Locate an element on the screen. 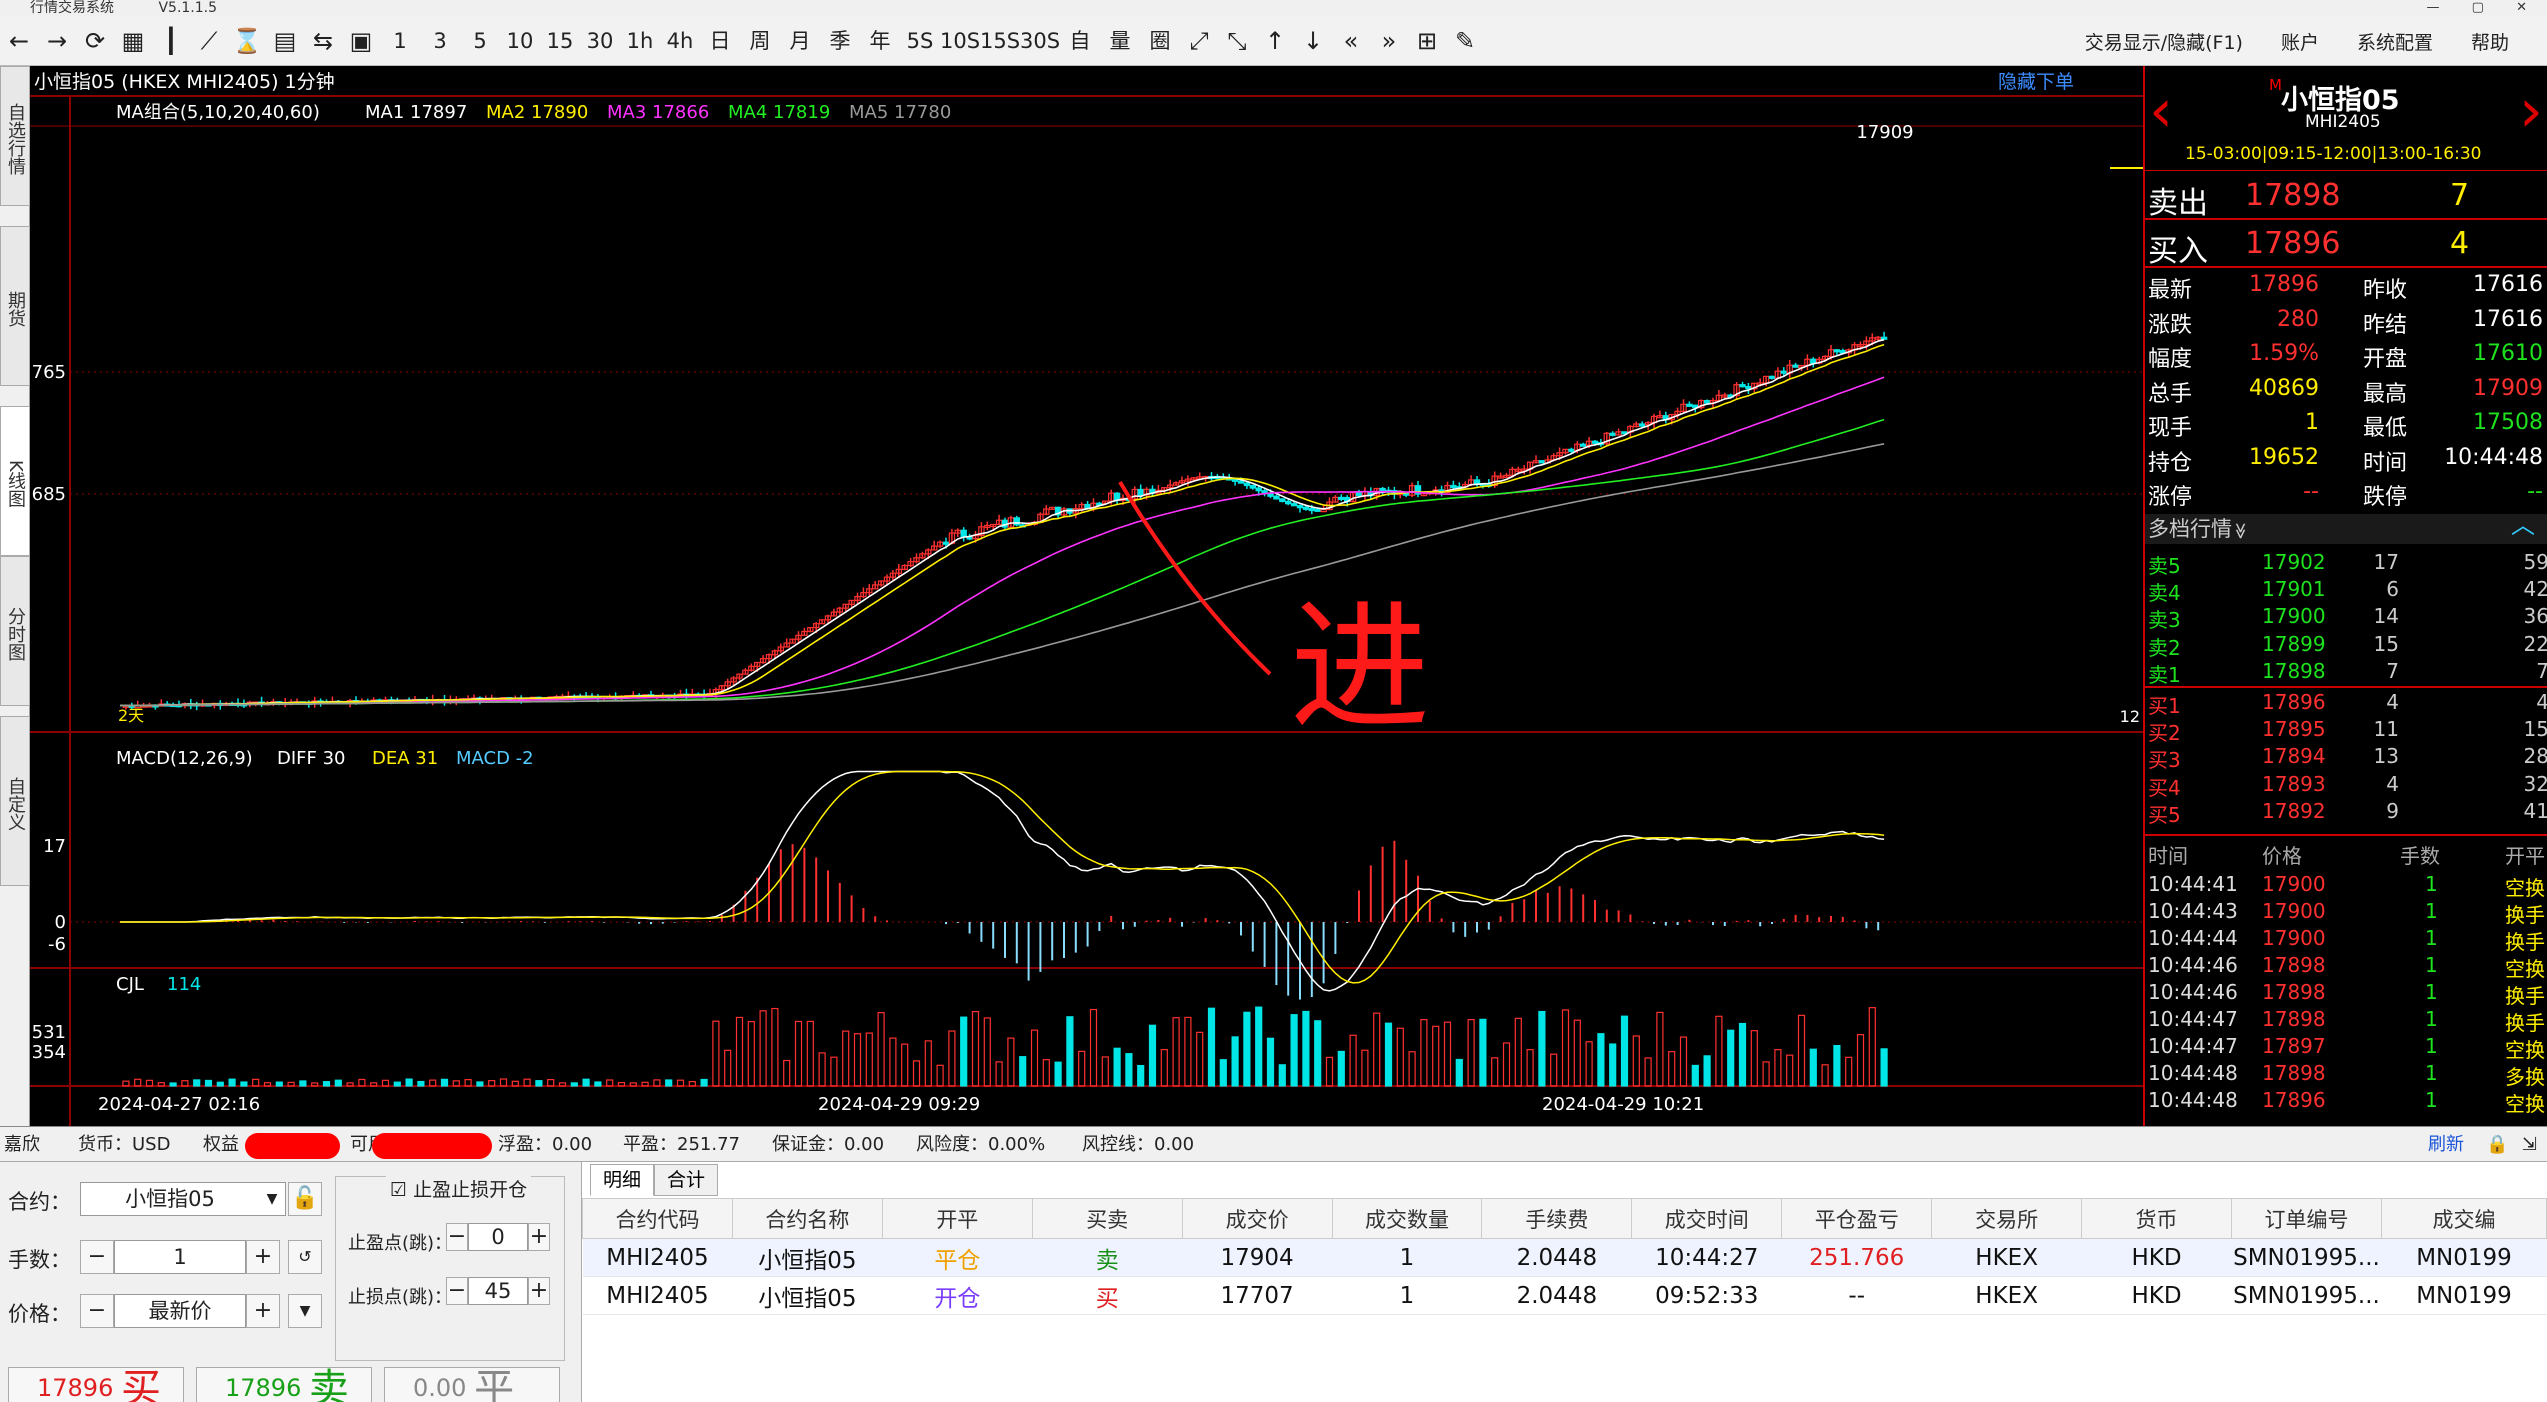 The height and width of the screenshot is (1402, 2547). price-dropdown-icon: ▼ is located at coordinates (305, 1311).